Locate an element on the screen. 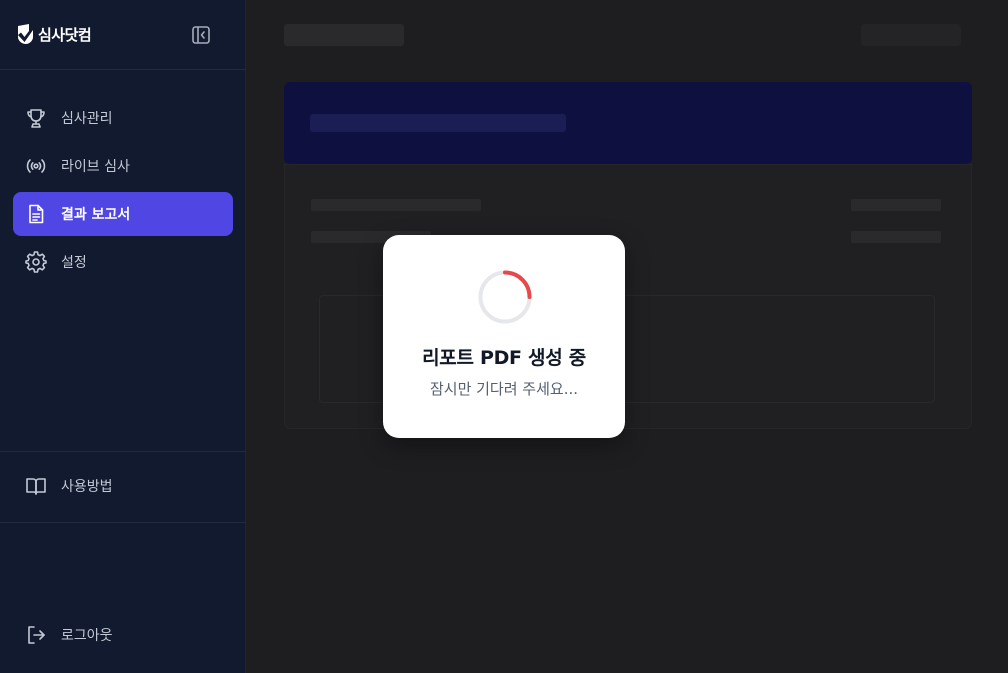  loading-spinner-icon is located at coordinates (505, 297).